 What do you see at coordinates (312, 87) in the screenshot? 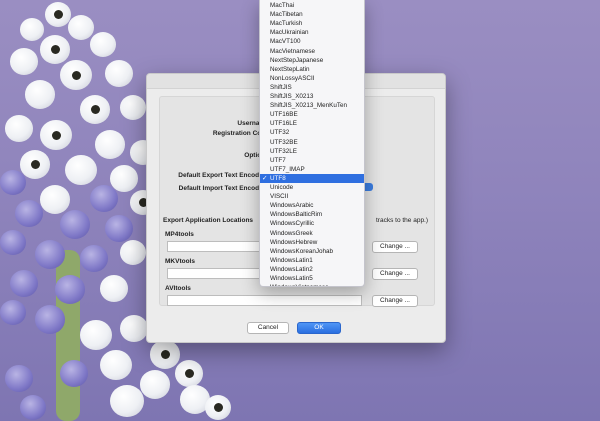
I see `encoding-option-shiftjis: ShiftJIS` at bounding box center [312, 87].